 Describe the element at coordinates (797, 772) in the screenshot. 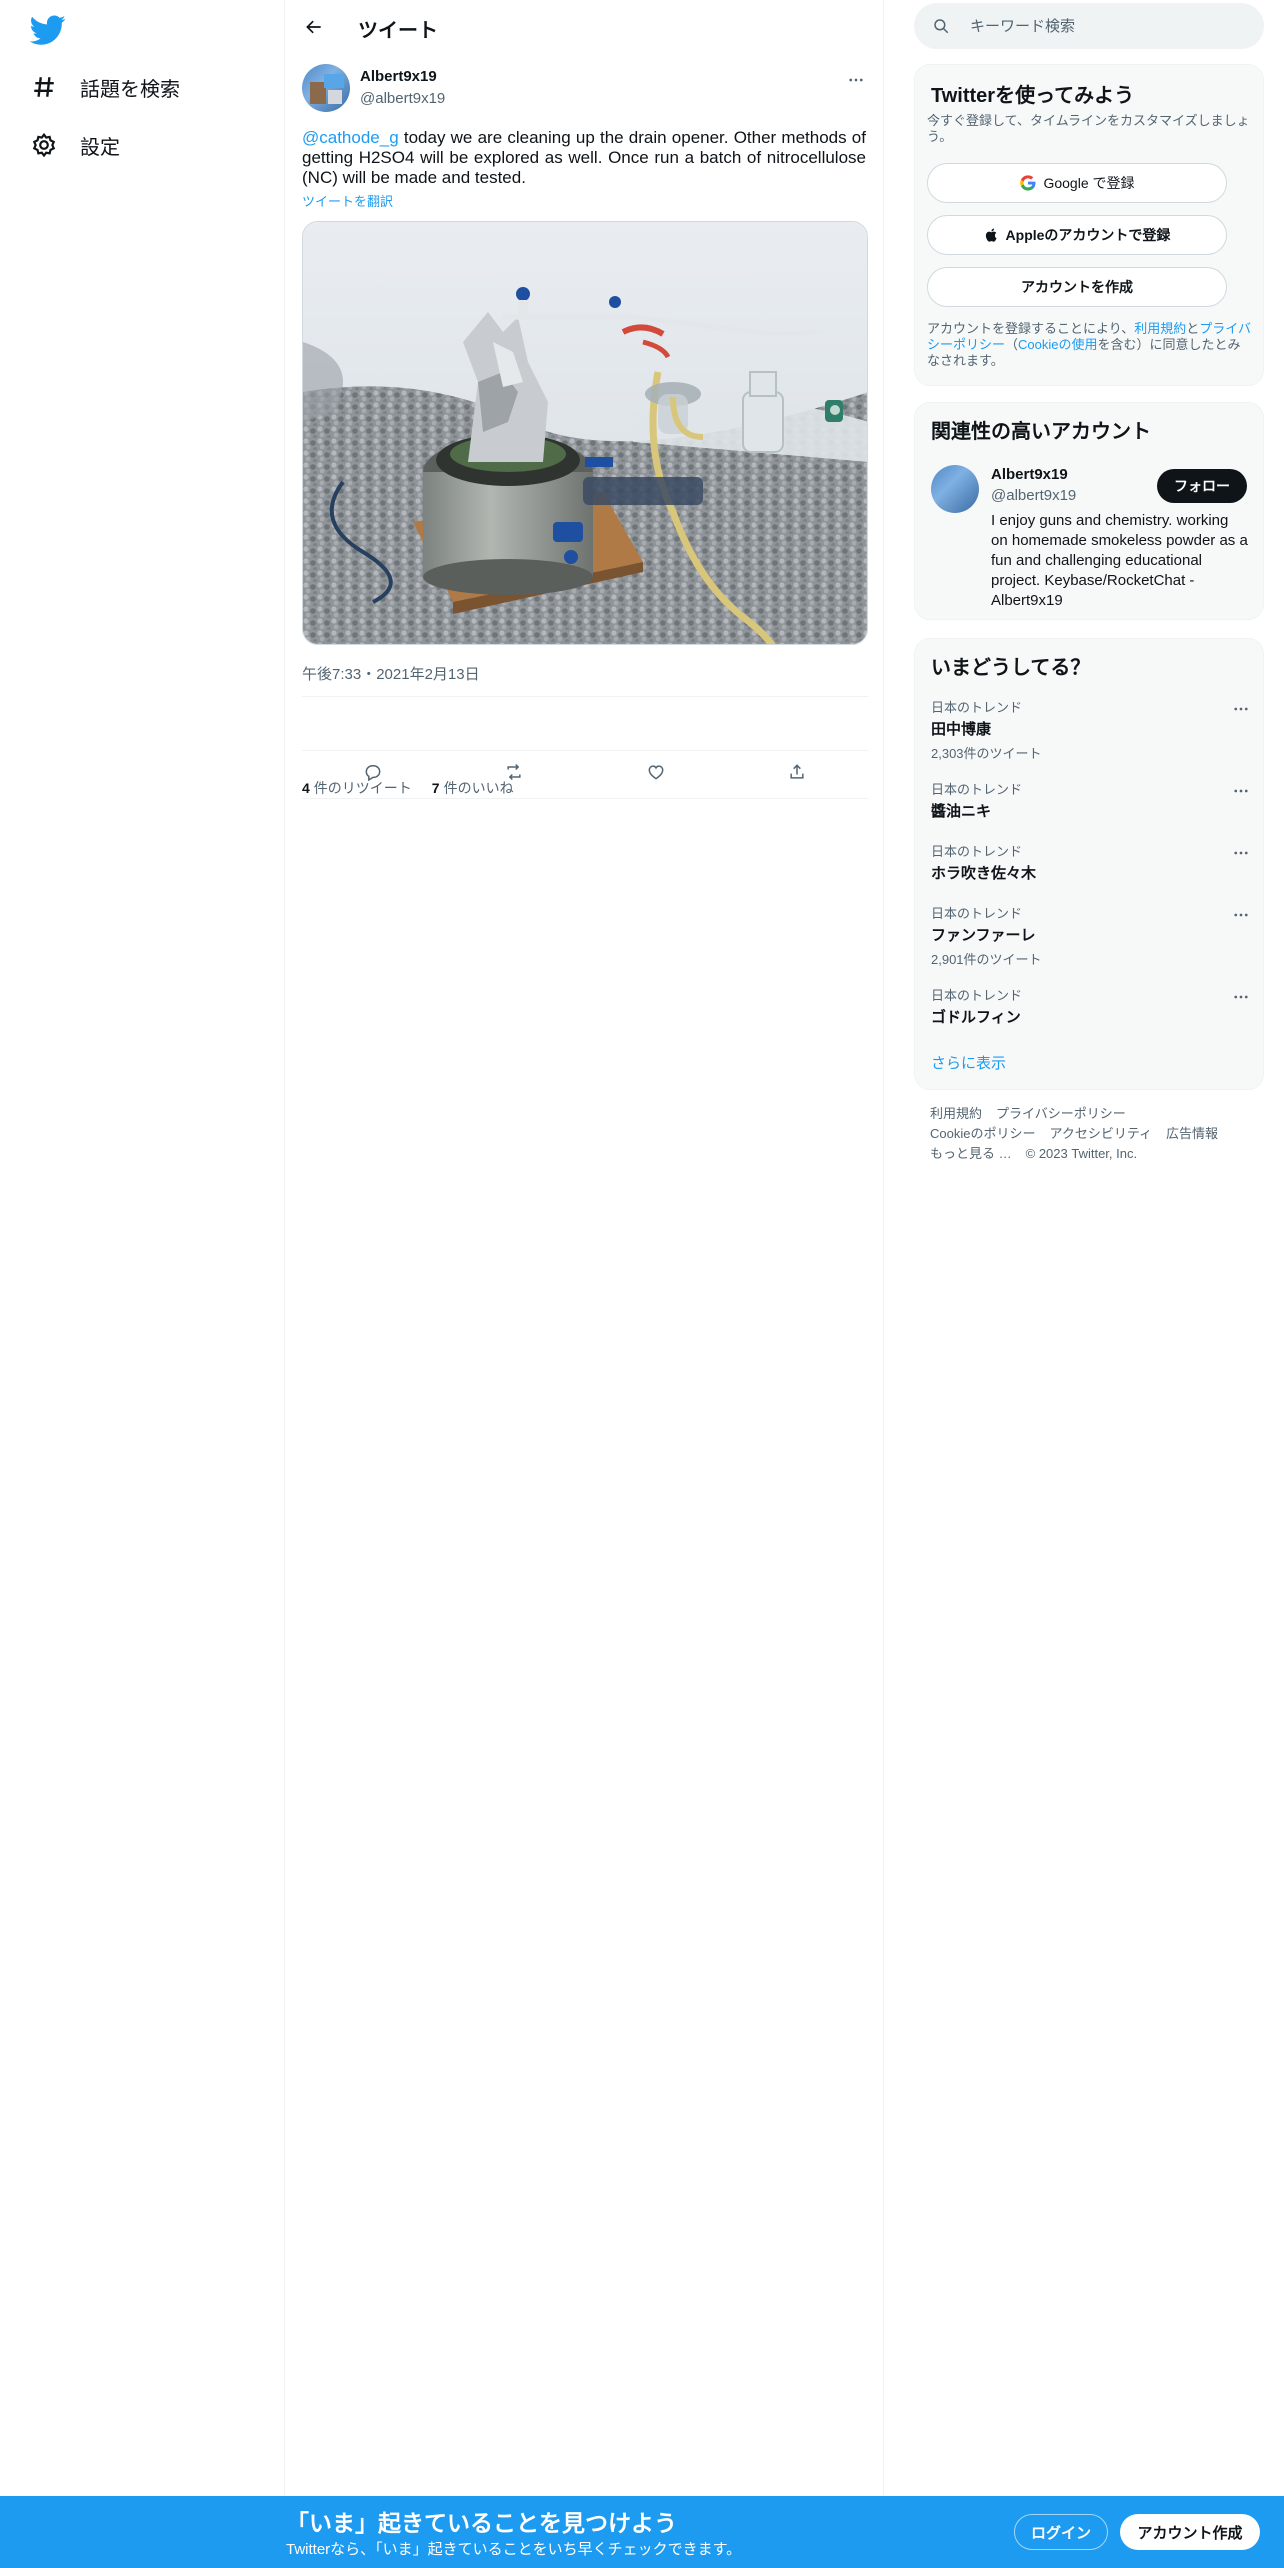

I see `share-icon` at that location.